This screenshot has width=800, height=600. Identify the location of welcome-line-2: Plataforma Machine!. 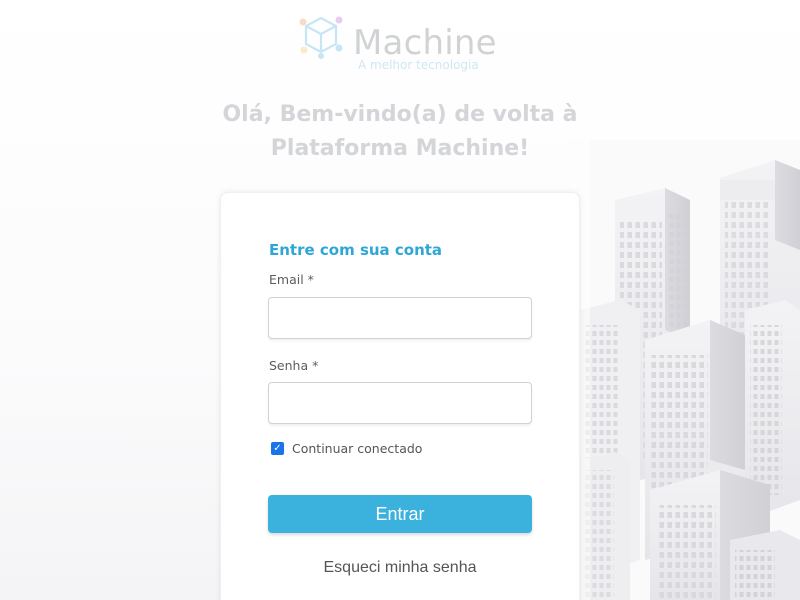
(400, 148).